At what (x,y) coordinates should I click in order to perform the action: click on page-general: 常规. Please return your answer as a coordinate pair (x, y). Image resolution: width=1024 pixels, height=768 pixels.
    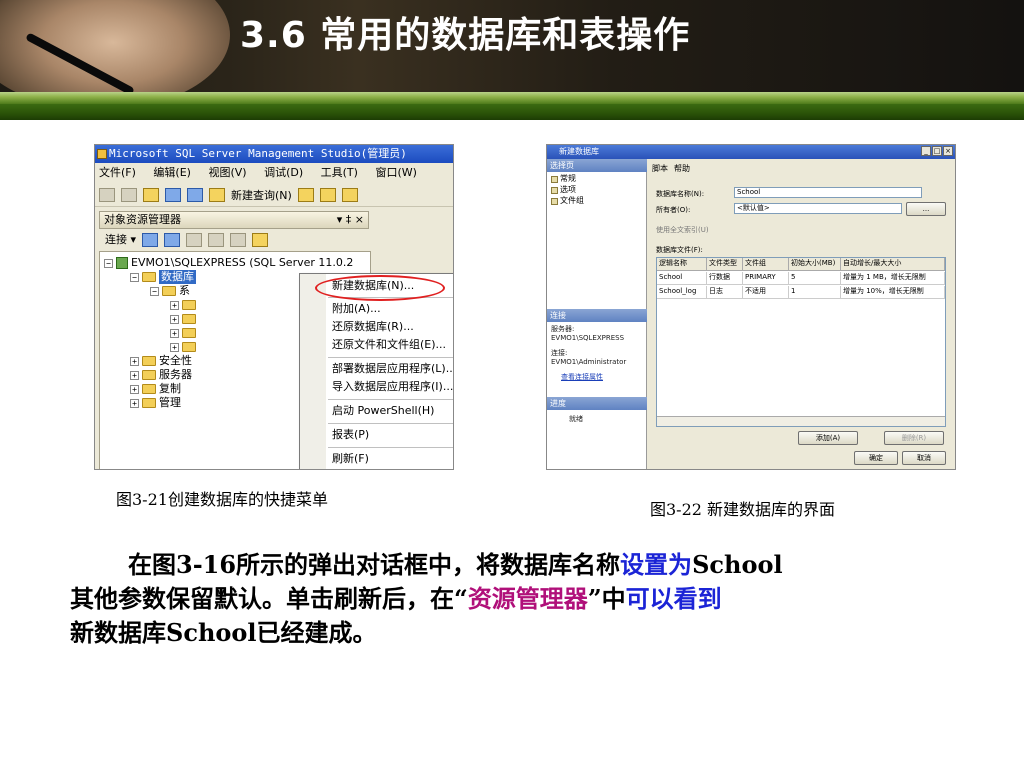
    Looking at the image, I should click on (563, 179).